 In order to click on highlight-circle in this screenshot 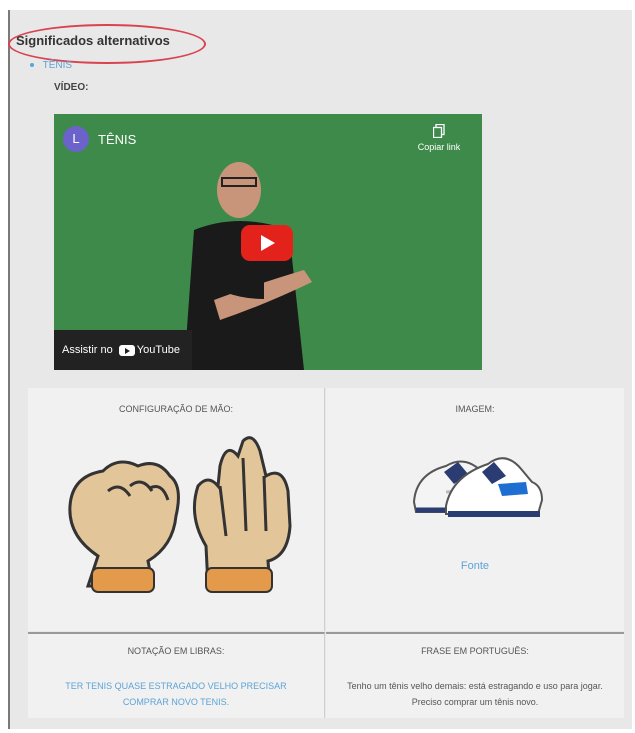, I will do `click(107, 44)`.